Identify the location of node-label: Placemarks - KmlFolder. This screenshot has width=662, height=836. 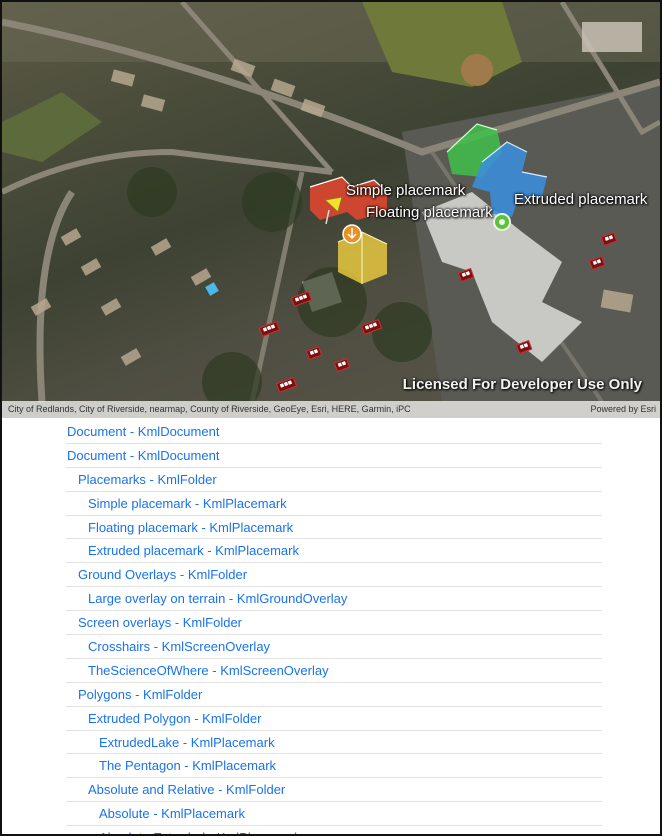
(147, 479).